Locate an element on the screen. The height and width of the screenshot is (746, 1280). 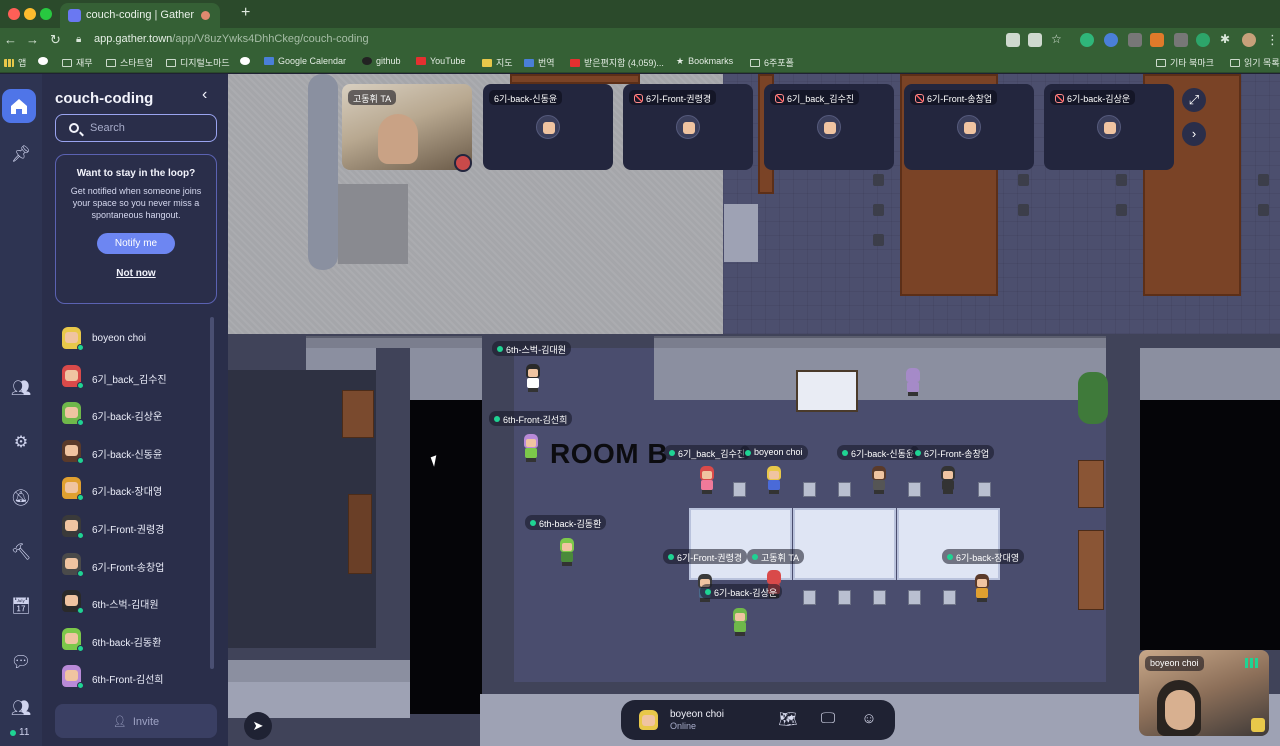
notifications-off-icon: 🔕︎ is located at coordinates (21, 499).